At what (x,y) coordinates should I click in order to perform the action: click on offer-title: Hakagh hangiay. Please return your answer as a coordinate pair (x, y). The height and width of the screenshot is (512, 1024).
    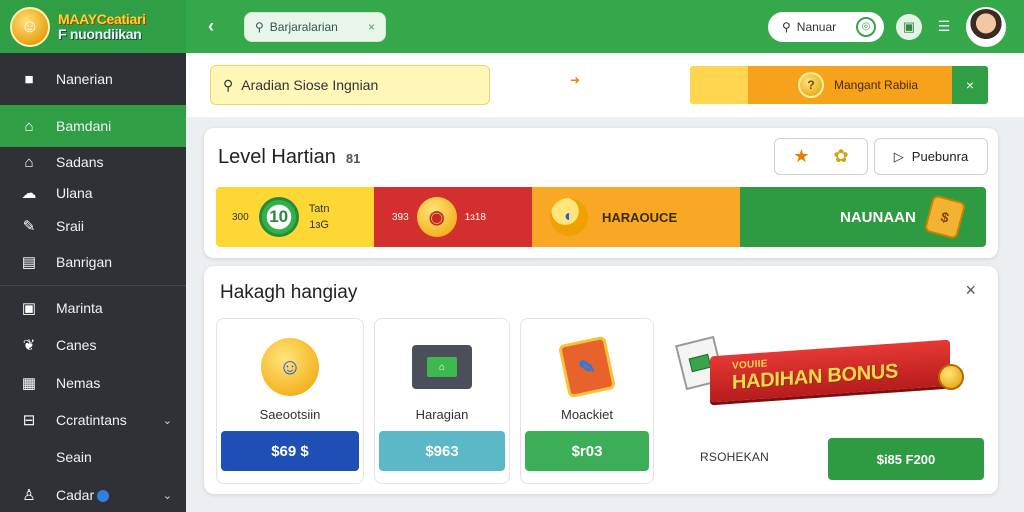
    Looking at the image, I should click on (289, 292).